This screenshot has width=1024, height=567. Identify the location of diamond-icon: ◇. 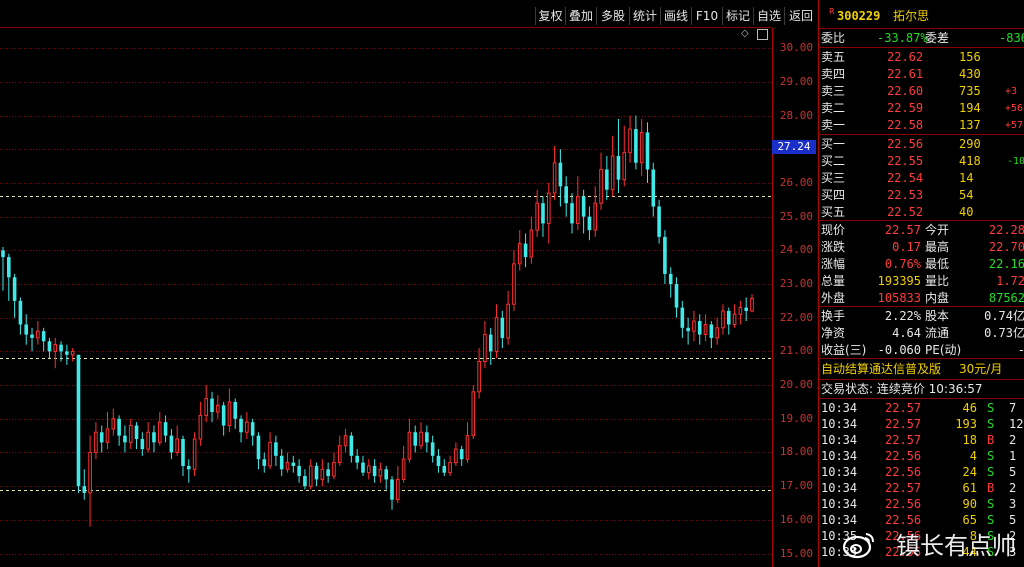
(745, 33).